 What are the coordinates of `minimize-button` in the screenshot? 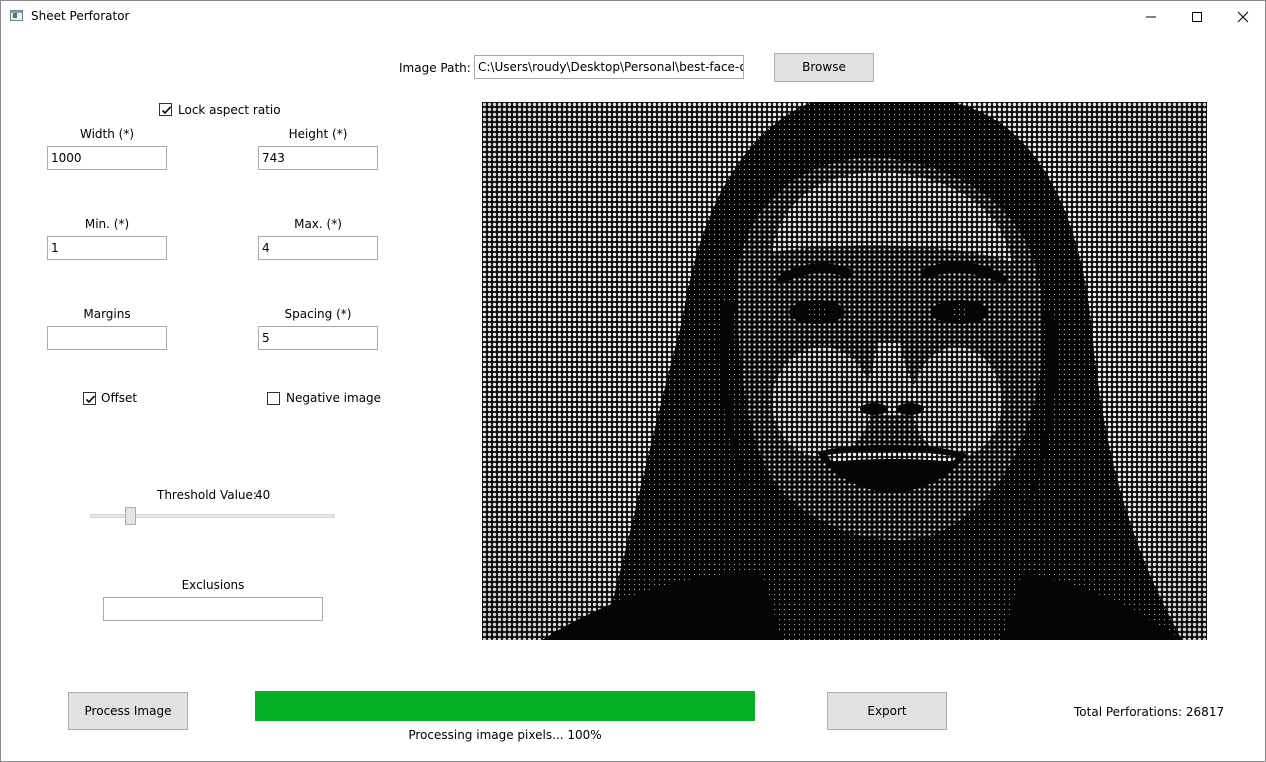 It's located at (1151, 16).